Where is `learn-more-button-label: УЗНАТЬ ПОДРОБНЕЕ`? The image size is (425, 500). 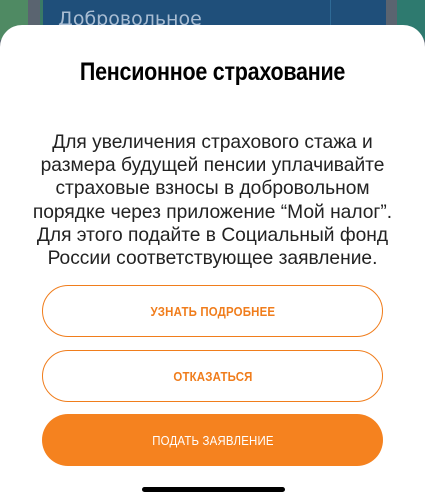
learn-more-button-label: УЗНАТЬ ПОДРОБНЕЕ is located at coordinates (212, 311).